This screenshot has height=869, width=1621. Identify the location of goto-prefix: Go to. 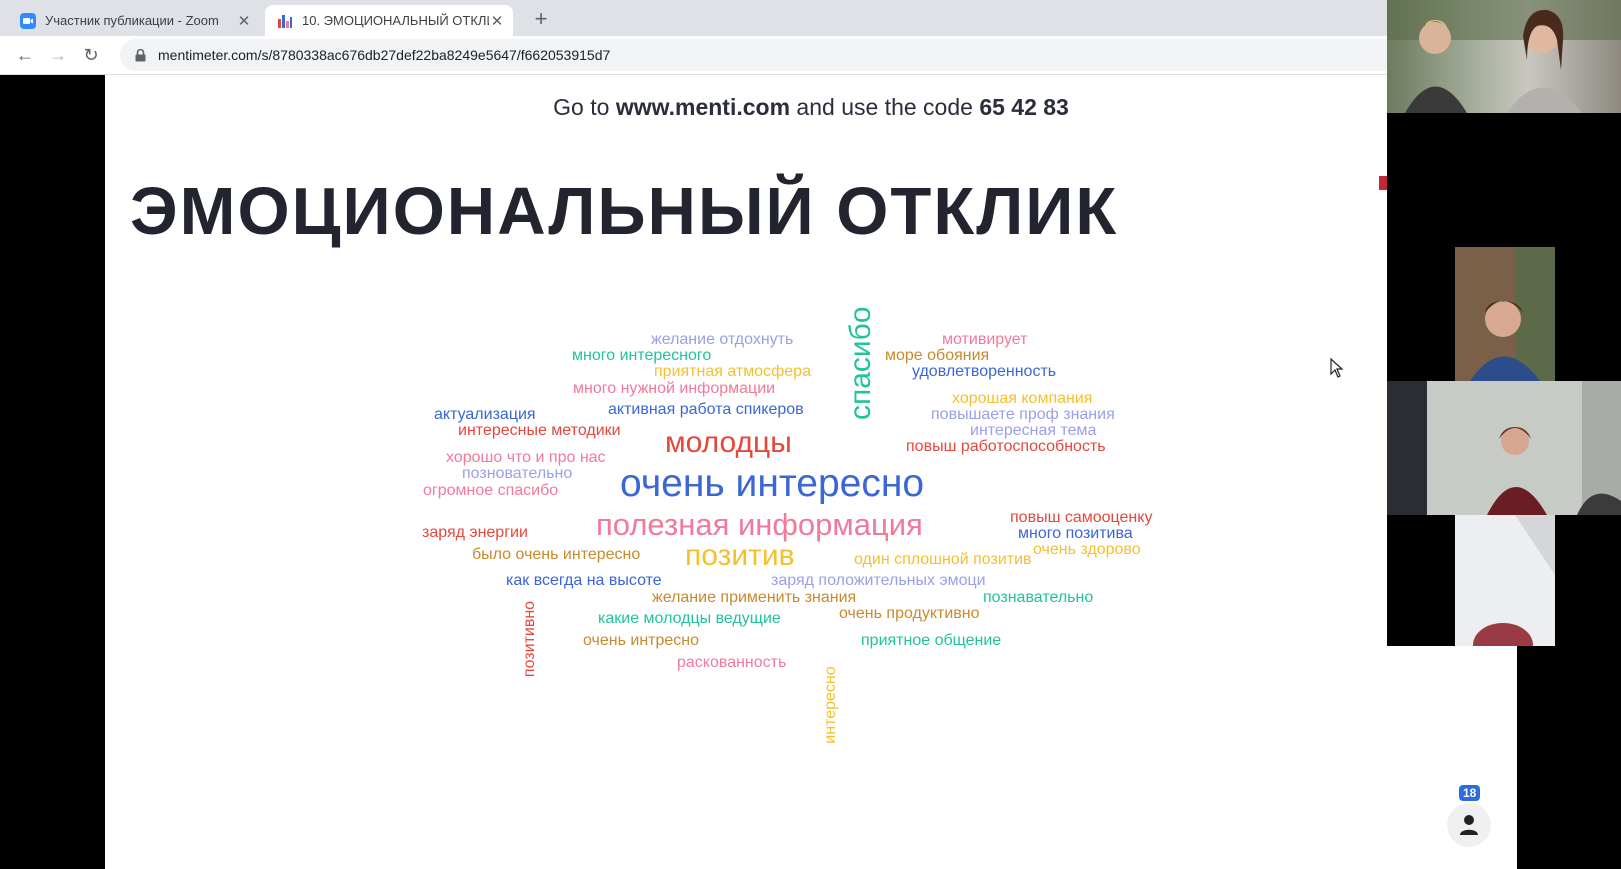
(584, 107).